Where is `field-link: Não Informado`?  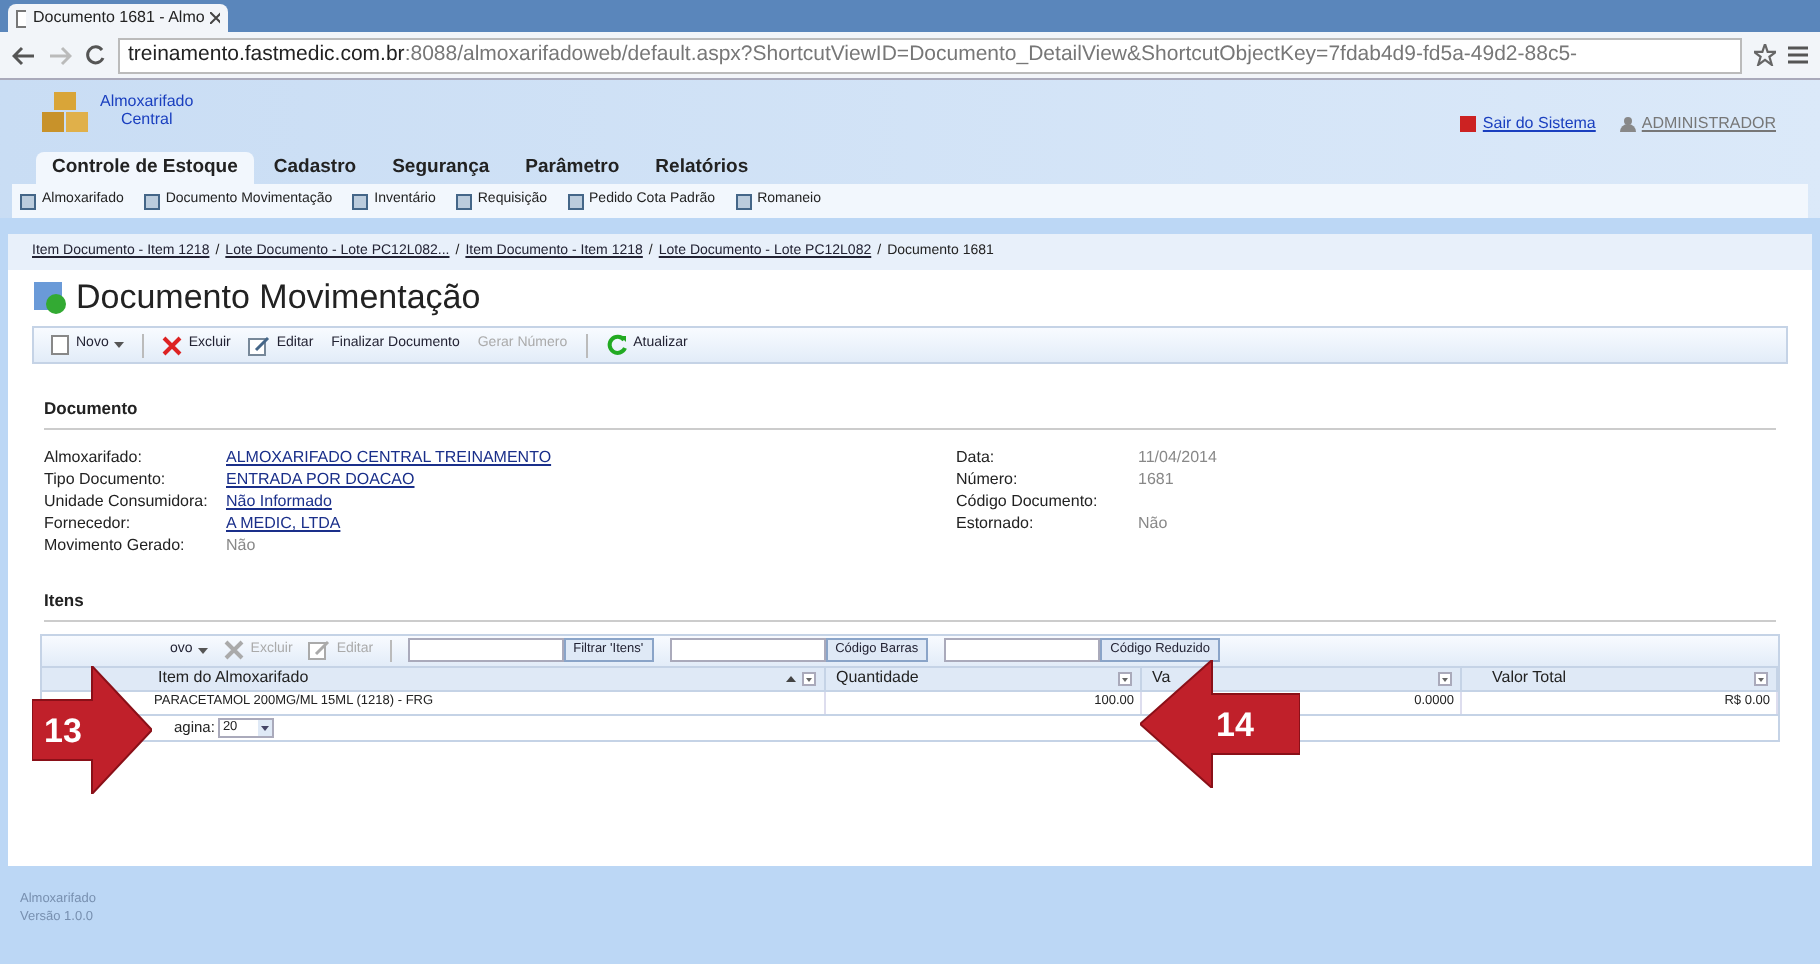 field-link: Não Informado is located at coordinates (279, 500).